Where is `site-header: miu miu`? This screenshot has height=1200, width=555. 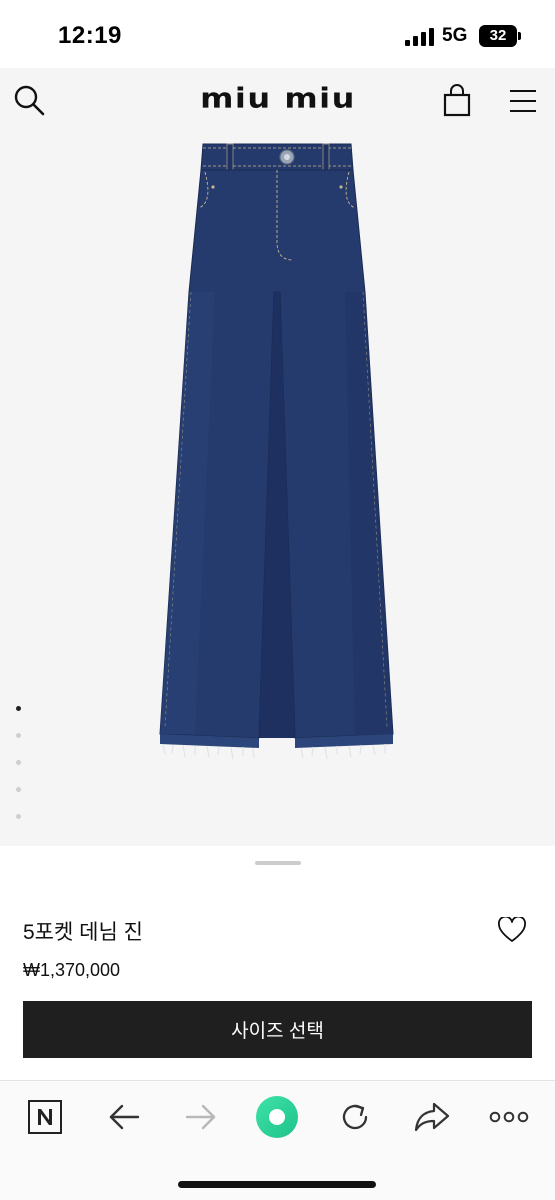 site-header: miu miu is located at coordinates (277, 101).